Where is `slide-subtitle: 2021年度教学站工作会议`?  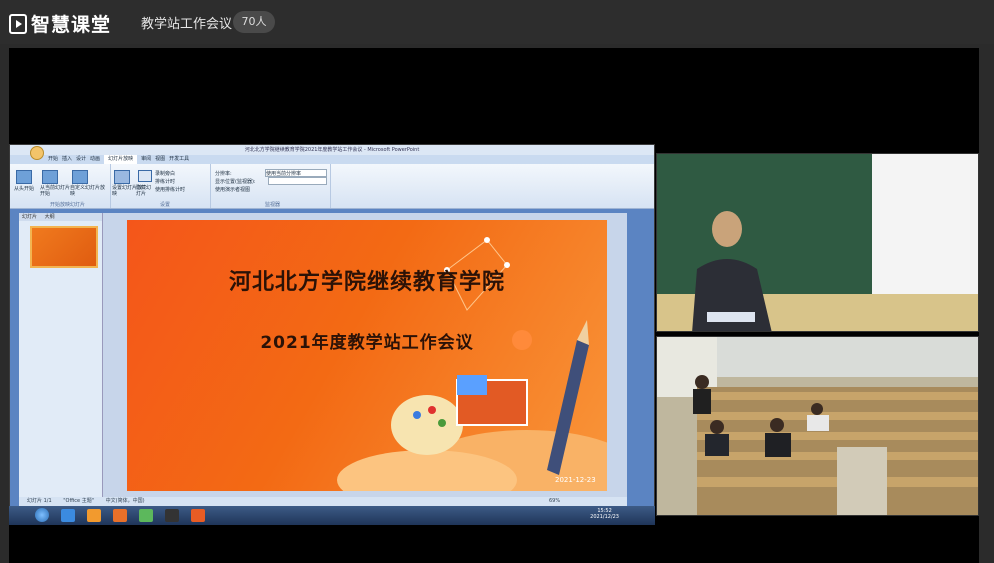 slide-subtitle: 2021年度教学站工作会议 is located at coordinates (367, 343).